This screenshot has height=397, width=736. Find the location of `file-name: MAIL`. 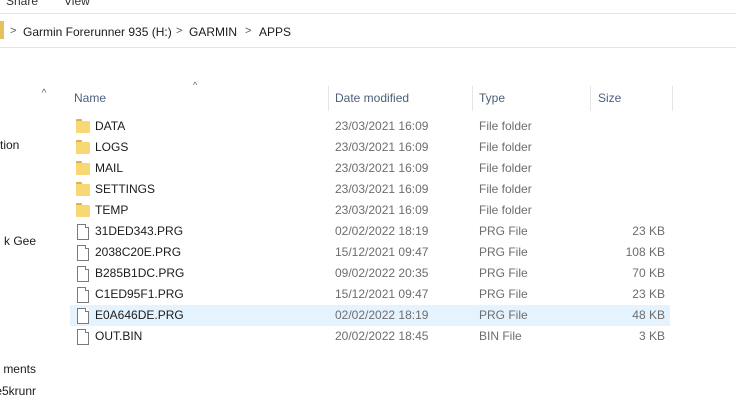

file-name: MAIL is located at coordinates (109, 168).